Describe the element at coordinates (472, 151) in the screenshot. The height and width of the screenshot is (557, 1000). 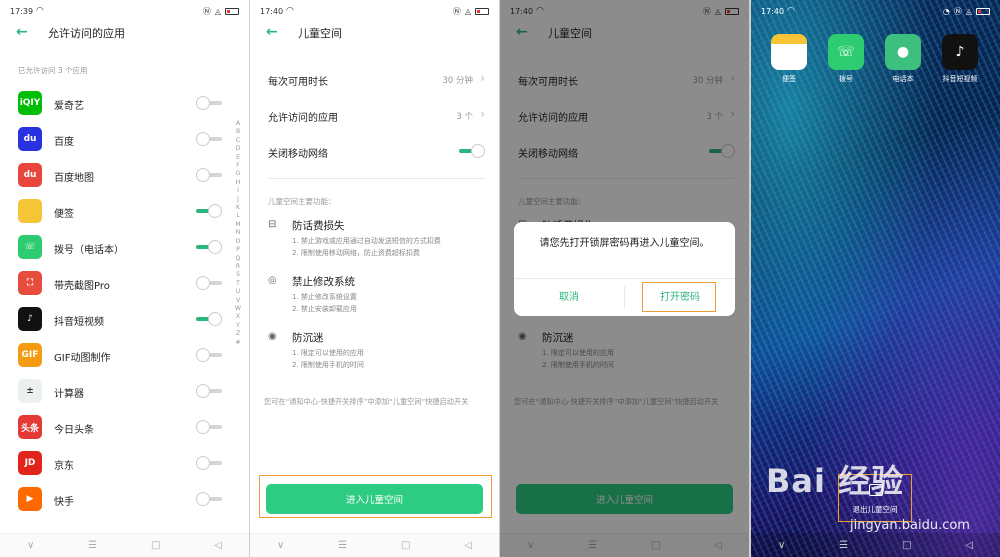
I see `mobile-network-toggle` at that location.